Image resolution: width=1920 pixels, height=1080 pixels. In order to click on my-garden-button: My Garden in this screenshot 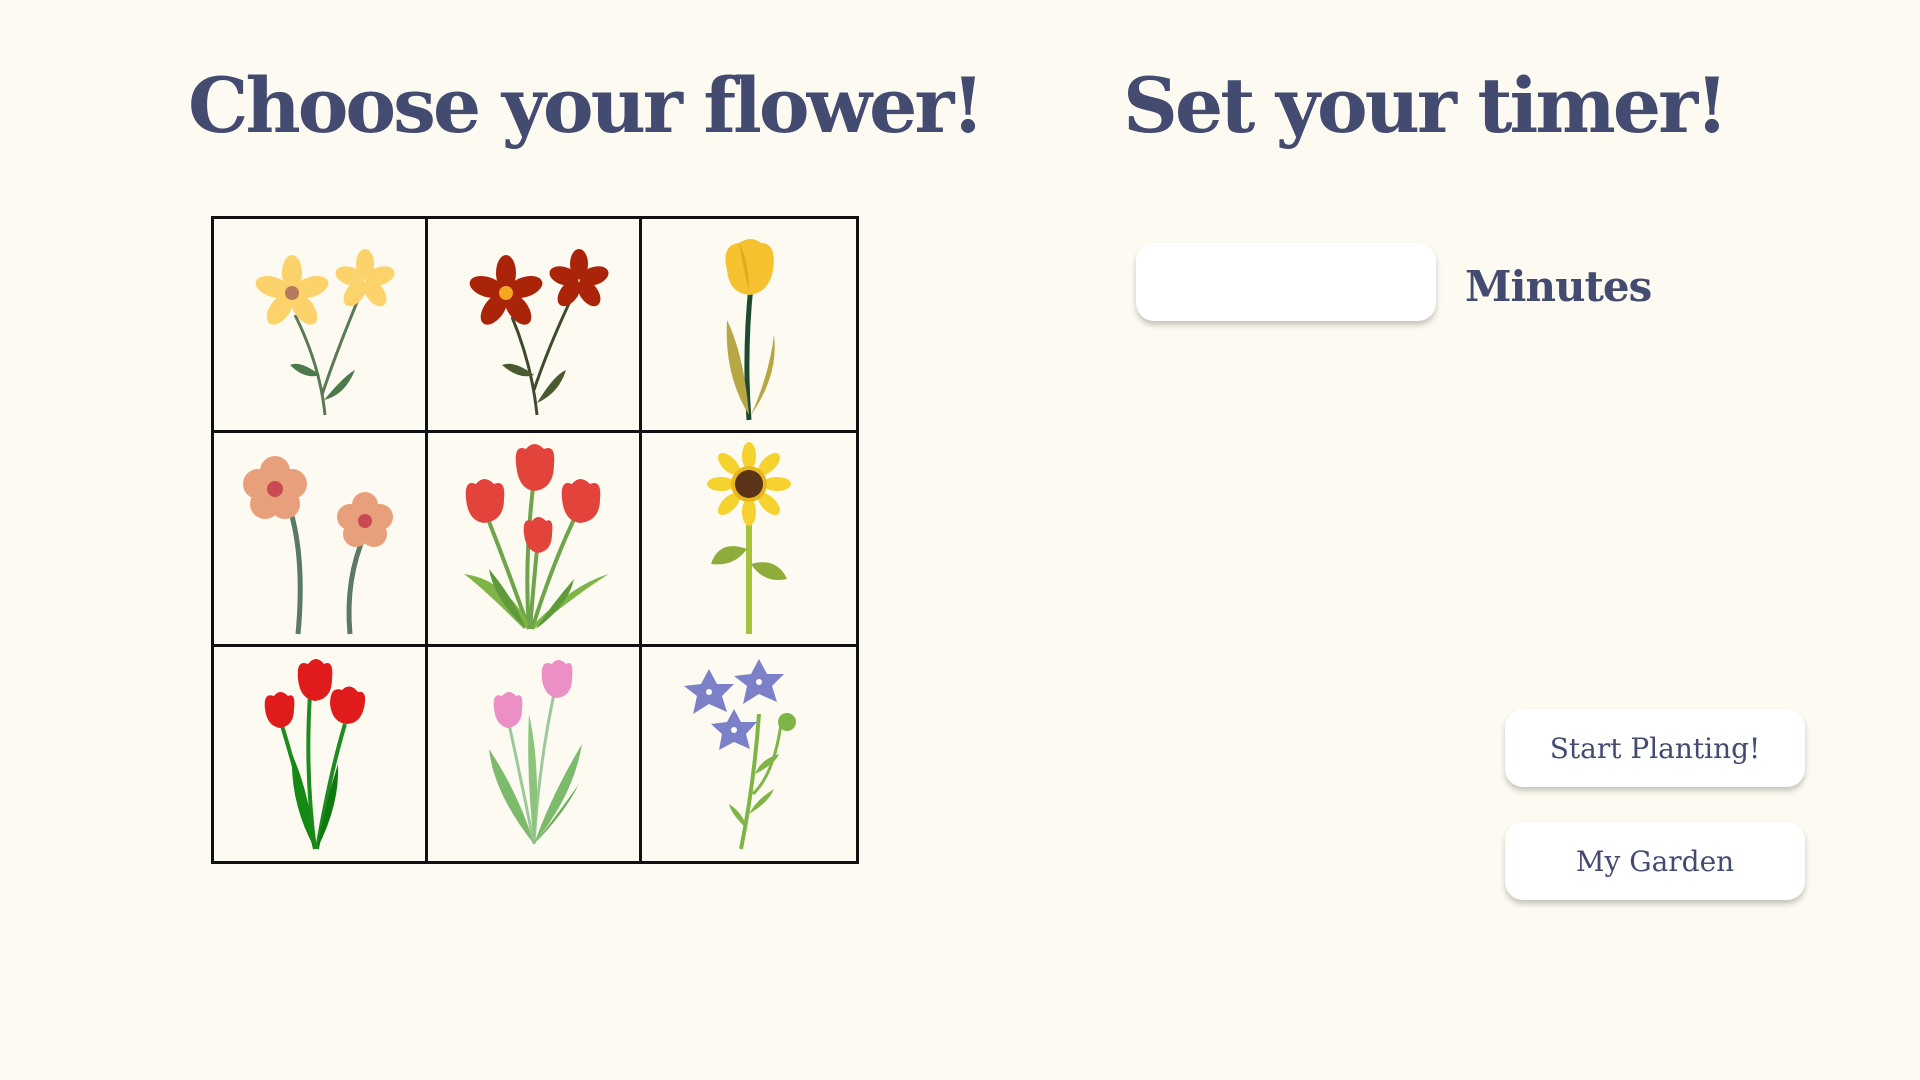, I will do `click(1655, 861)`.